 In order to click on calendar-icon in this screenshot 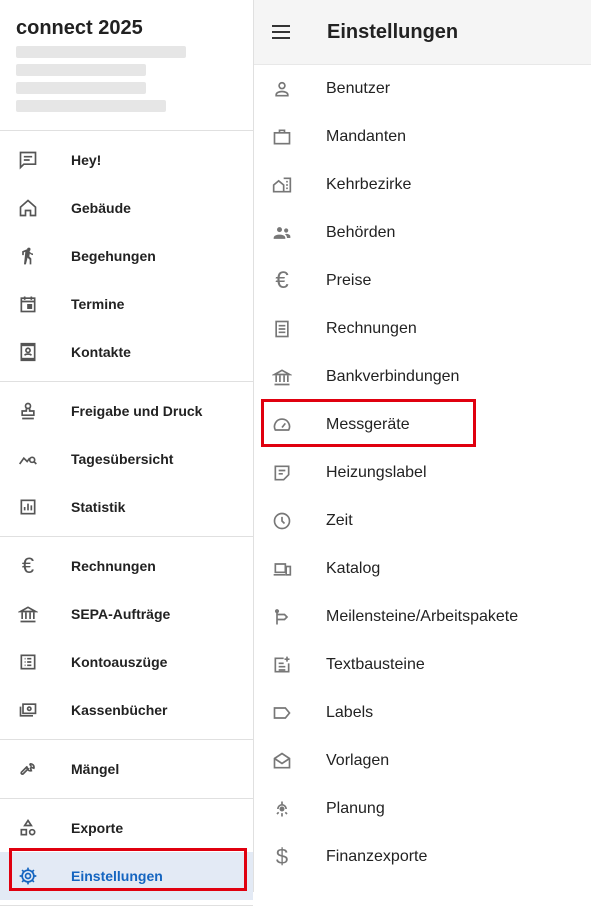, I will do `click(28, 304)`.